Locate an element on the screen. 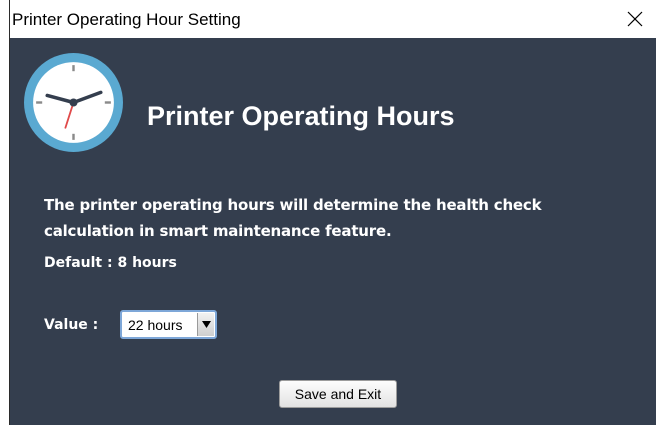 The width and height of the screenshot is (656, 425). value-label: Value : is located at coordinates (71, 325).